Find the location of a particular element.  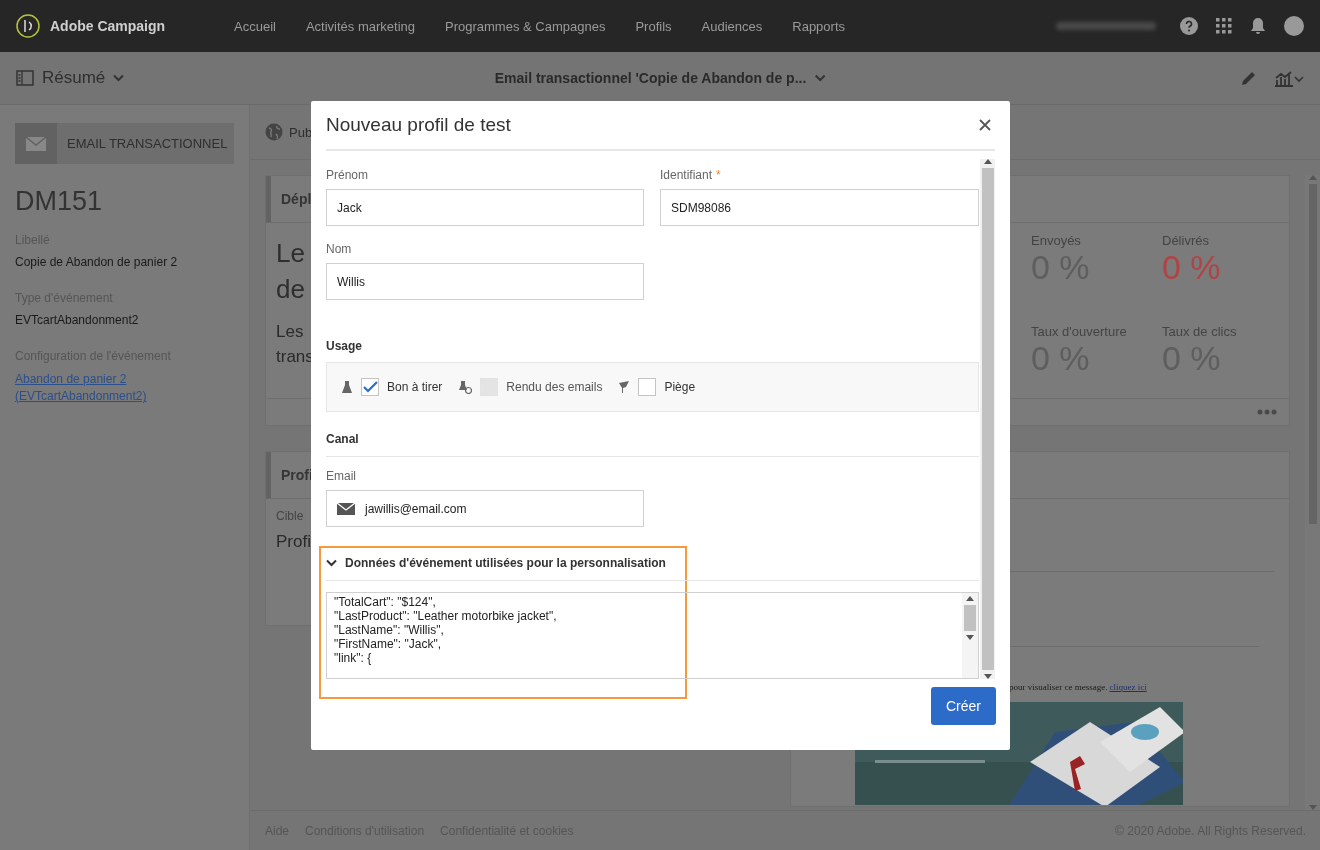

code-line: "TotalCart": "$124", is located at coordinates (385, 602).